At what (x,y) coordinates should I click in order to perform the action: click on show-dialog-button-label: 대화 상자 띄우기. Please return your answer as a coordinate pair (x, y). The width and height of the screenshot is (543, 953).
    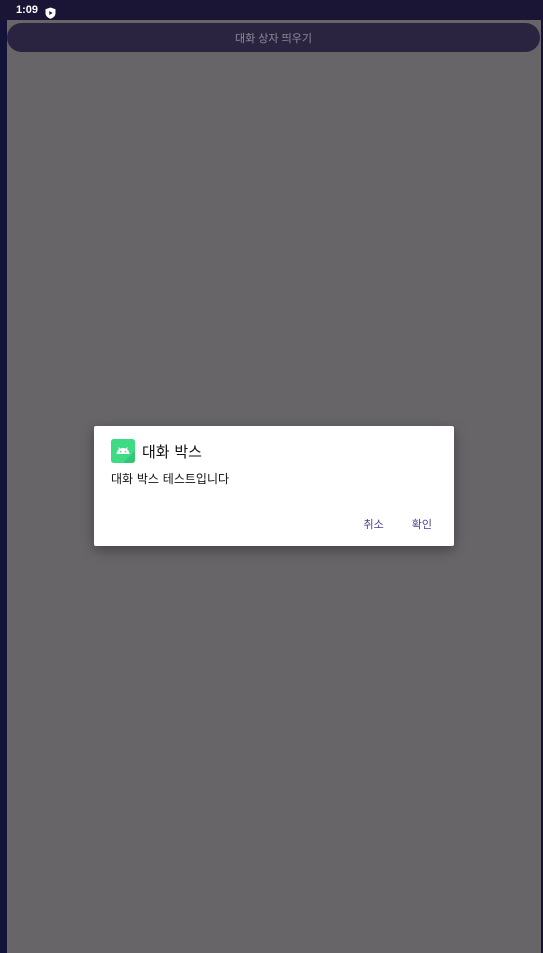
    Looking at the image, I should click on (273, 38).